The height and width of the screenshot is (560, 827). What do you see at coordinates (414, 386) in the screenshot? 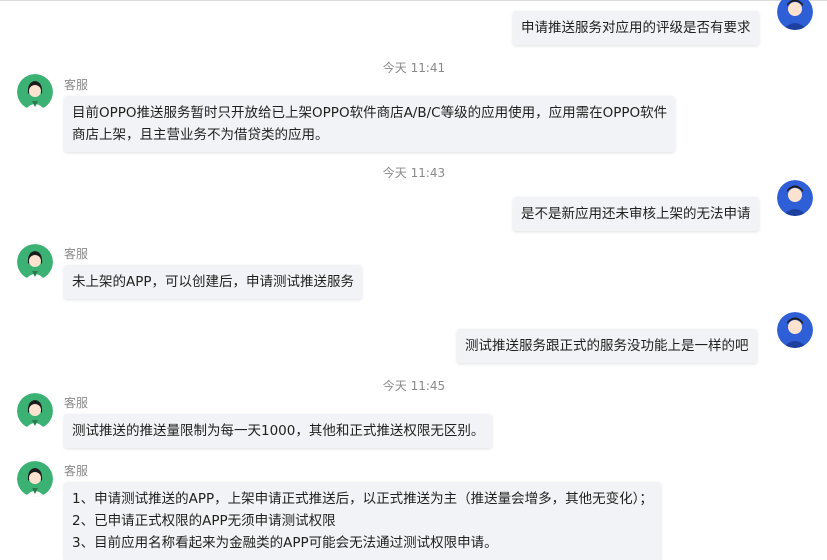
I see `timestamp-3: 今天 11:45` at bounding box center [414, 386].